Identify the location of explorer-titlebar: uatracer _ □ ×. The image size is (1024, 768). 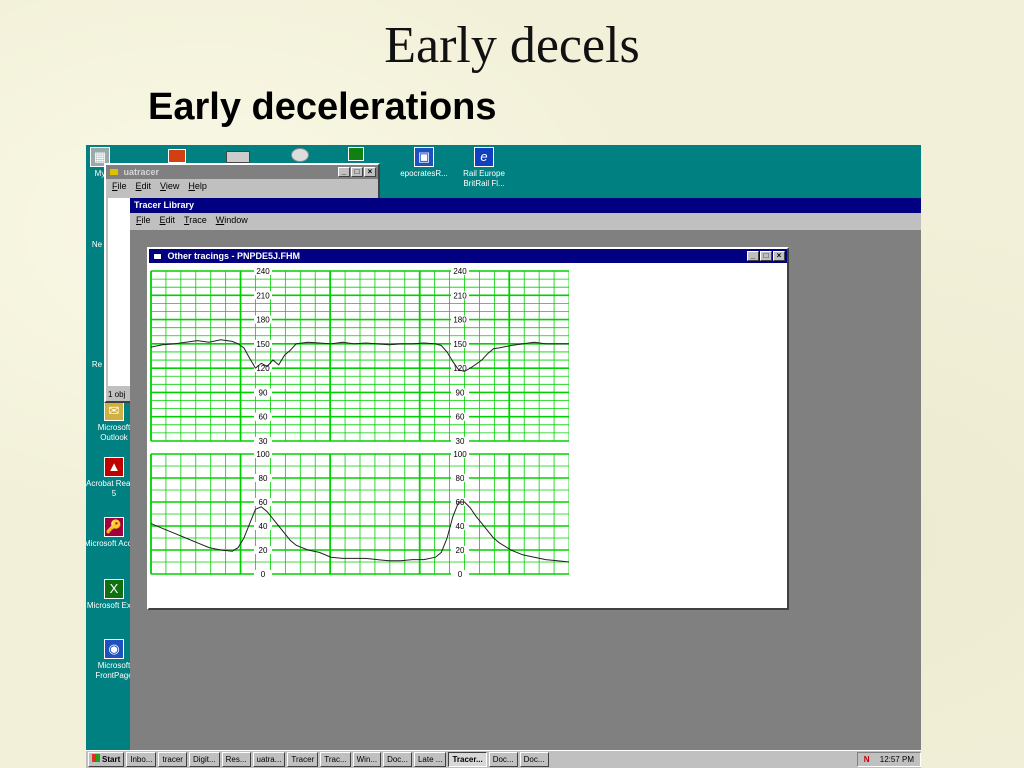
(242, 172).